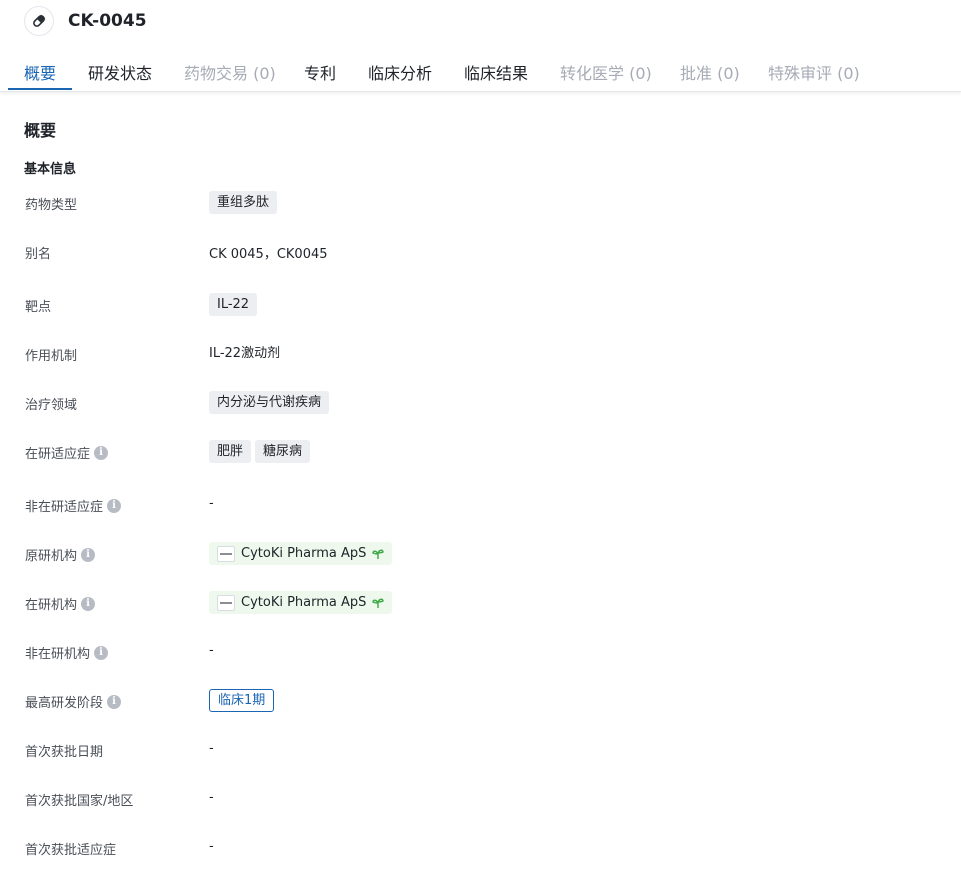 The height and width of the screenshot is (887, 961). I want to click on active-org-label-text: 在研机构, so click(51, 605).